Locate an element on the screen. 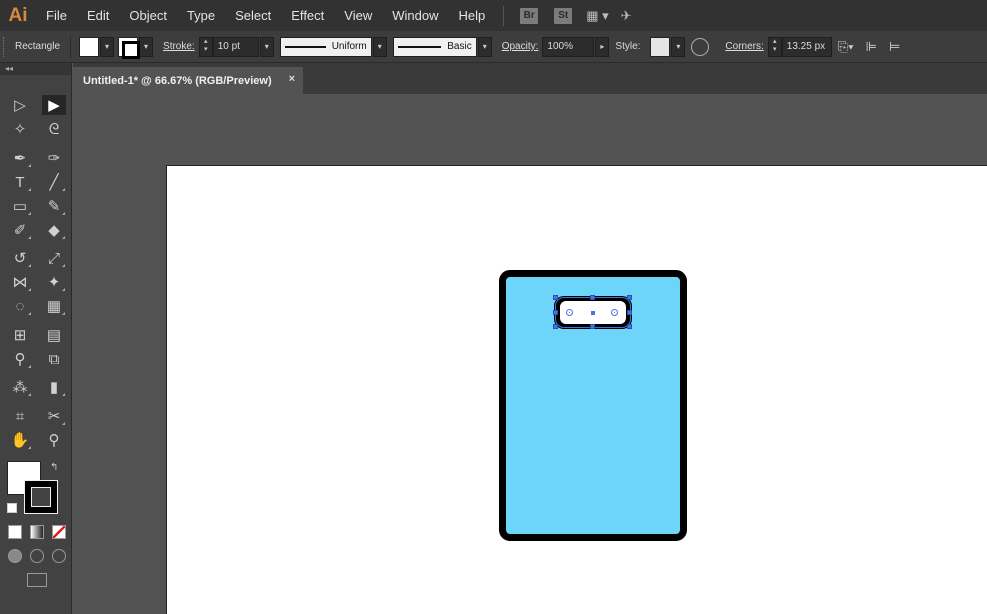 This screenshot has width=987, height=614. shape-builder-tool-icon: ◌ is located at coordinates (20, 306).